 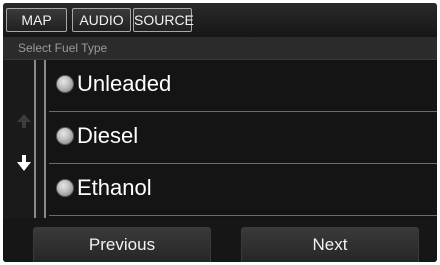 I want to click on scroll-down-arrow-stem, so click(x=24, y=158).